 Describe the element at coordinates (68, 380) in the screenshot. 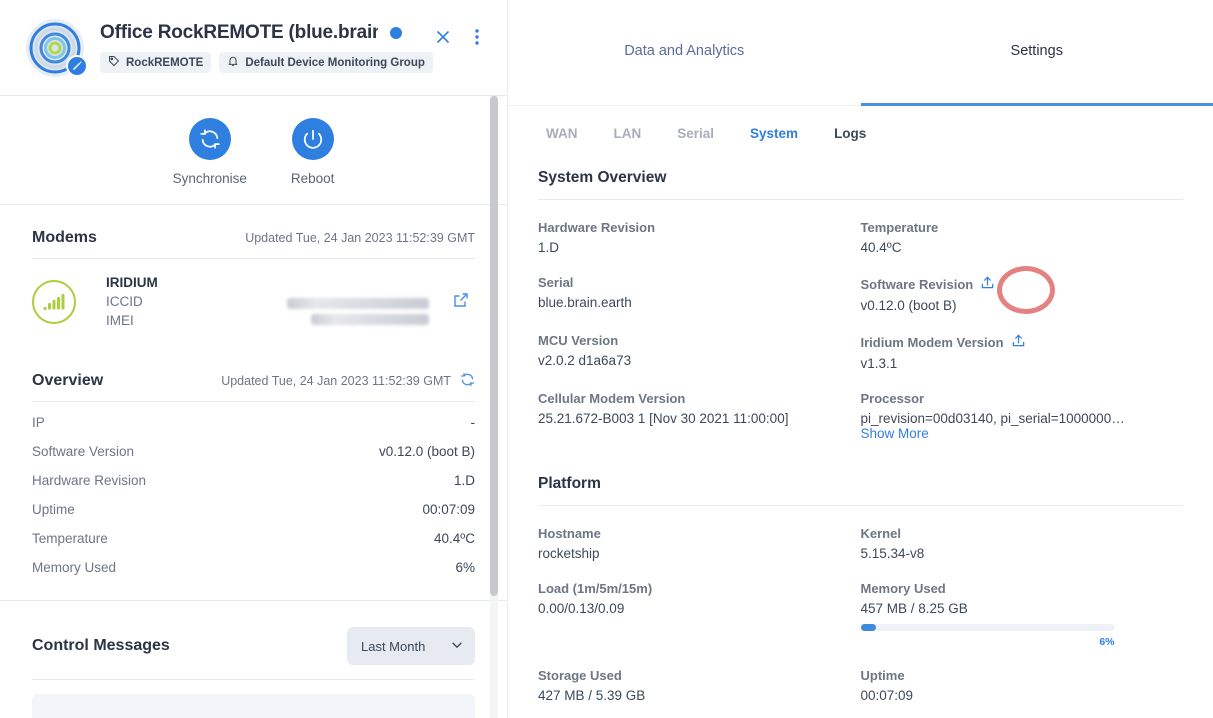

I see `overview-title: Overview` at that location.